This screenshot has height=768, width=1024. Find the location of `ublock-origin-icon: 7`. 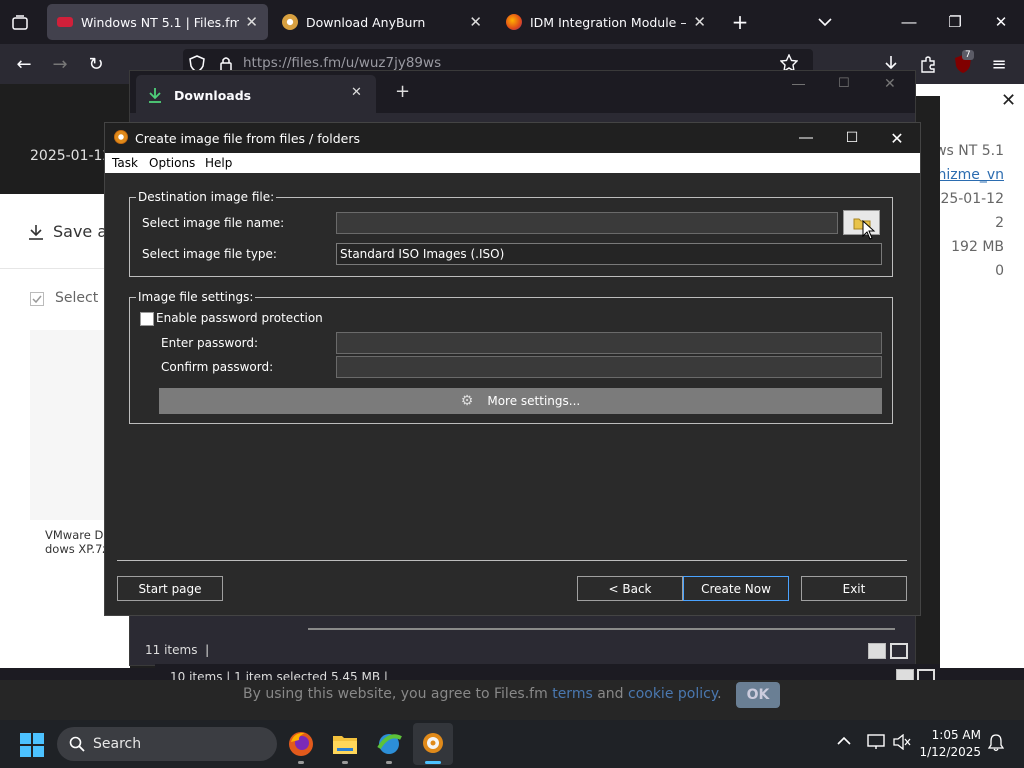

ublock-origin-icon: 7 is located at coordinates (963, 64).